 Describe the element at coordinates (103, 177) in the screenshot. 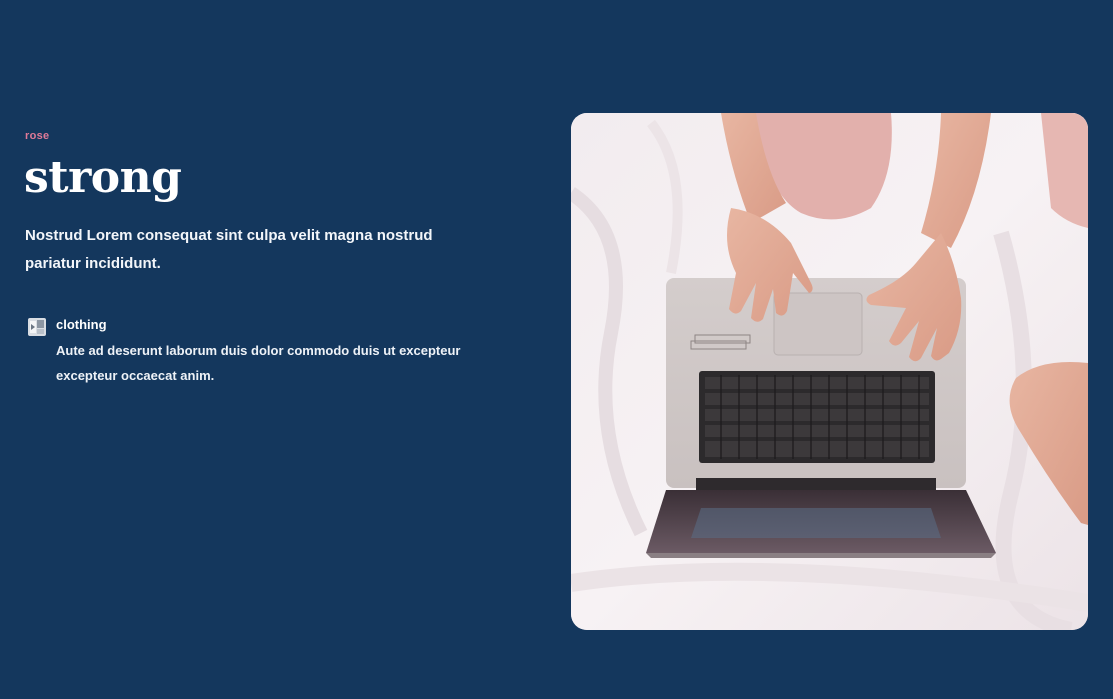

I see `page-title: strong` at that location.